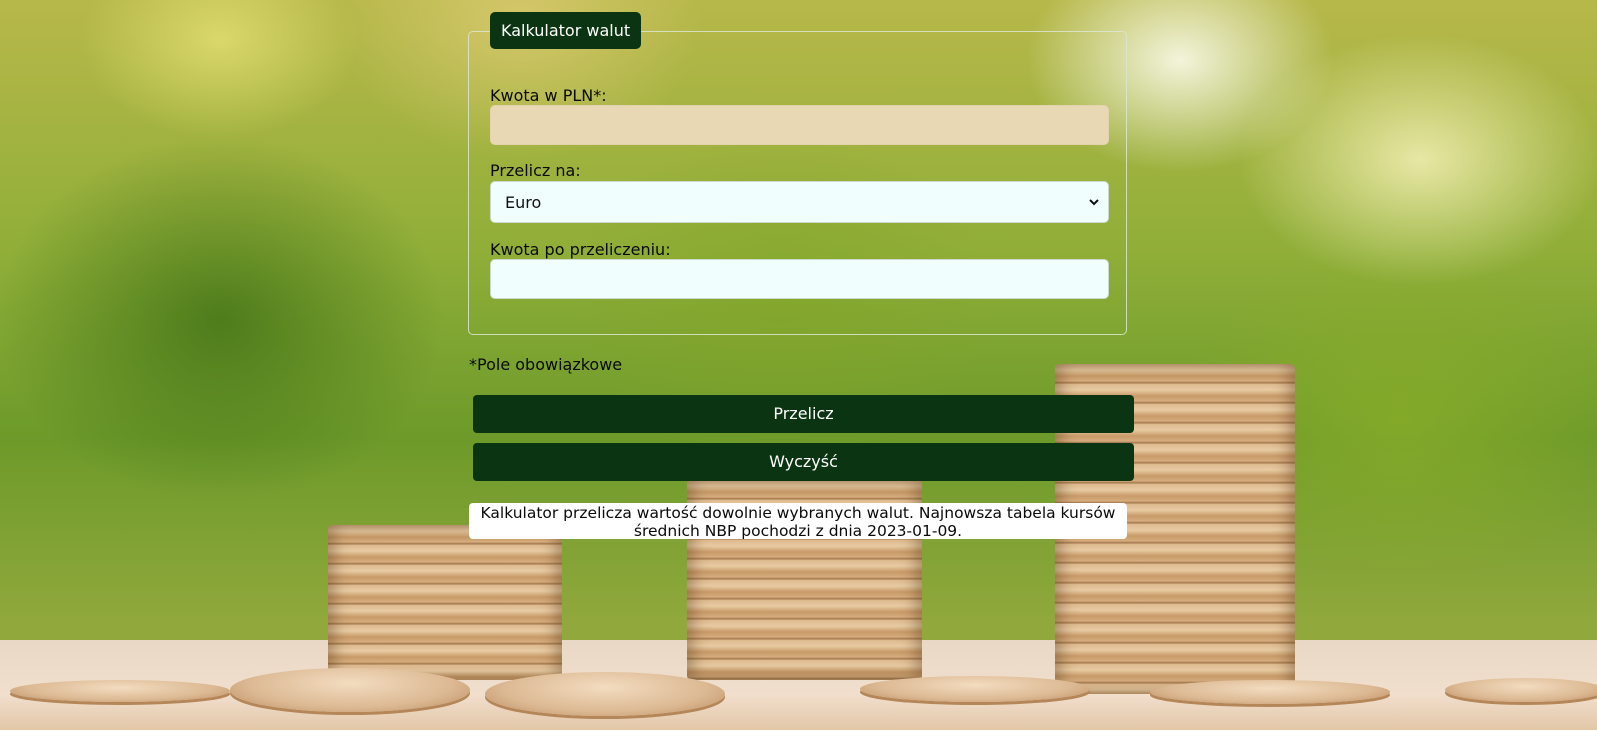 Image resolution: width=1597 pixels, height=754 pixels. I want to click on target-currency-select: Euro, so click(799, 202).